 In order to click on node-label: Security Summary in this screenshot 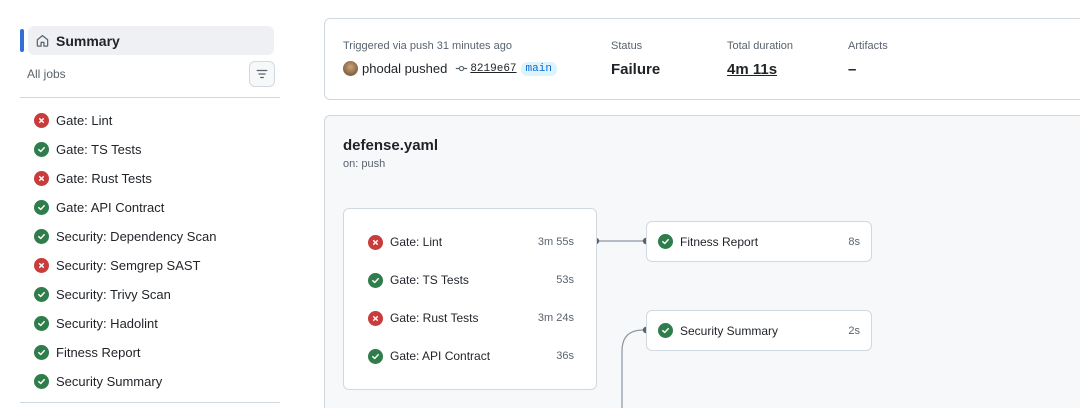, I will do `click(729, 330)`.